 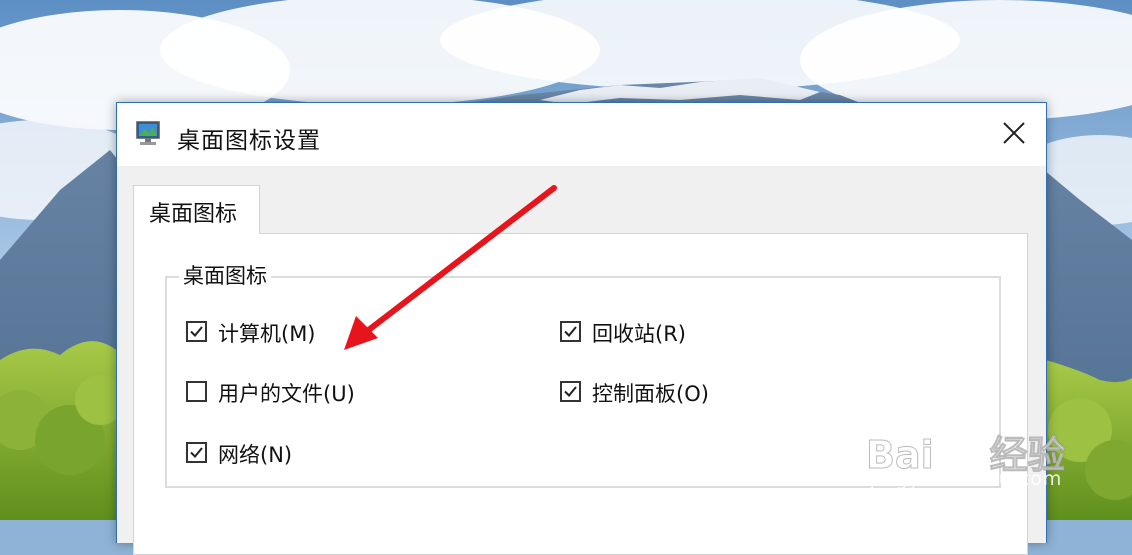 What do you see at coordinates (639, 334) in the screenshot?
I see `checkbox-label: 回收站(R)` at bounding box center [639, 334].